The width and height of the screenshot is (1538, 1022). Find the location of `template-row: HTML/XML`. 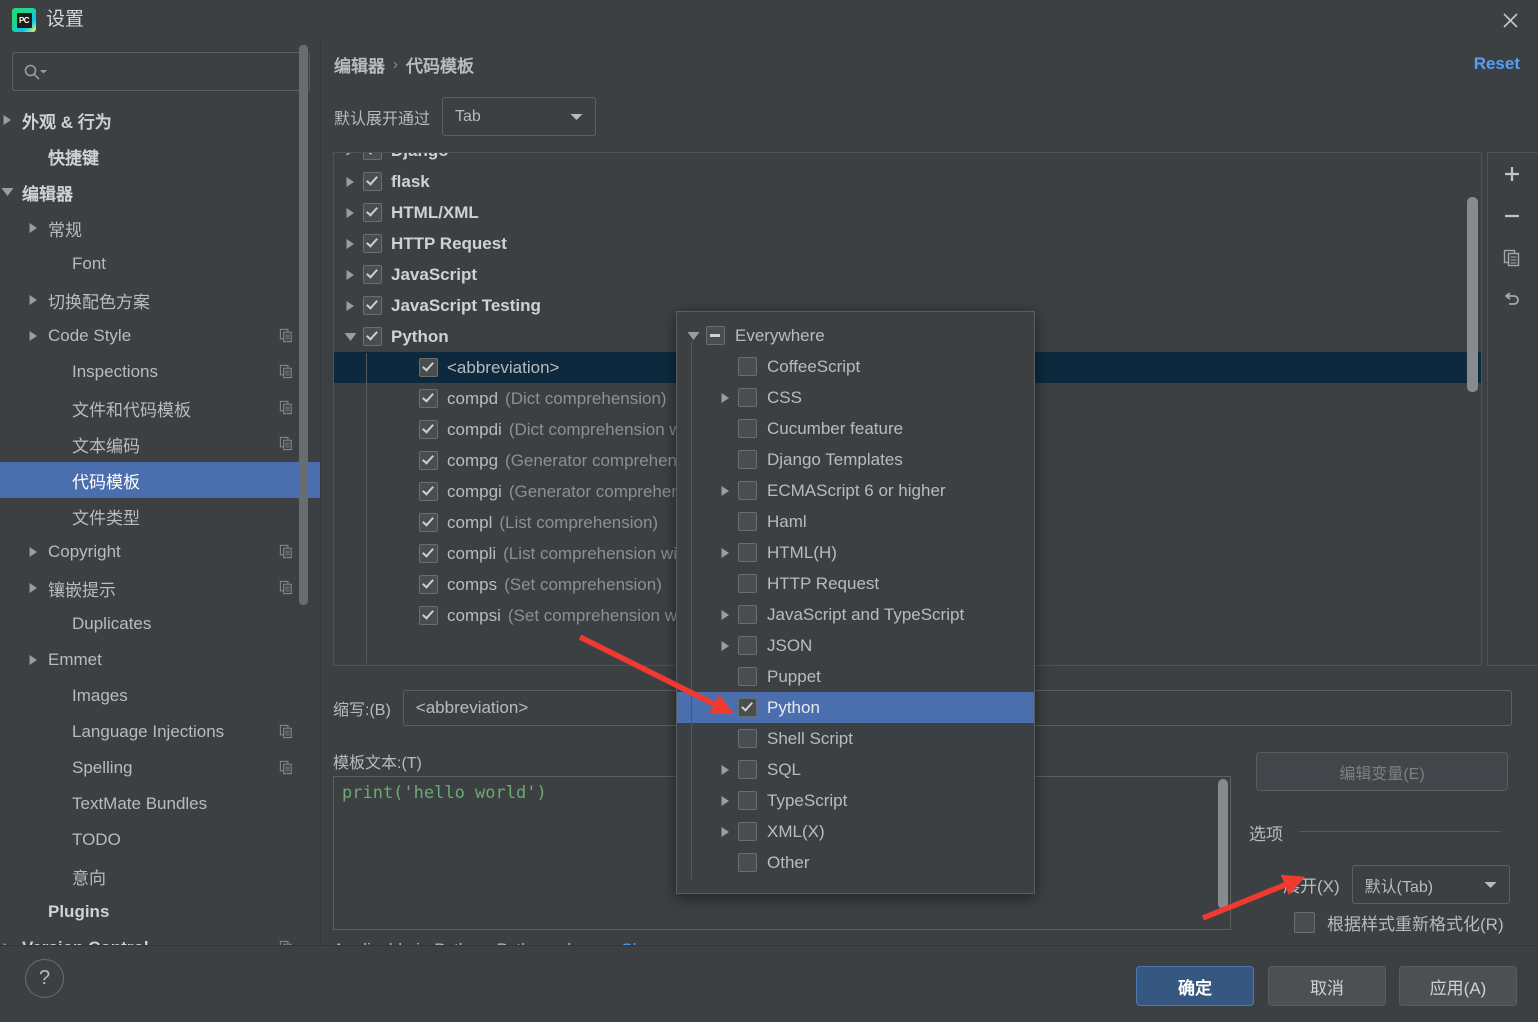

template-row: HTML/XML is located at coordinates (907, 212).